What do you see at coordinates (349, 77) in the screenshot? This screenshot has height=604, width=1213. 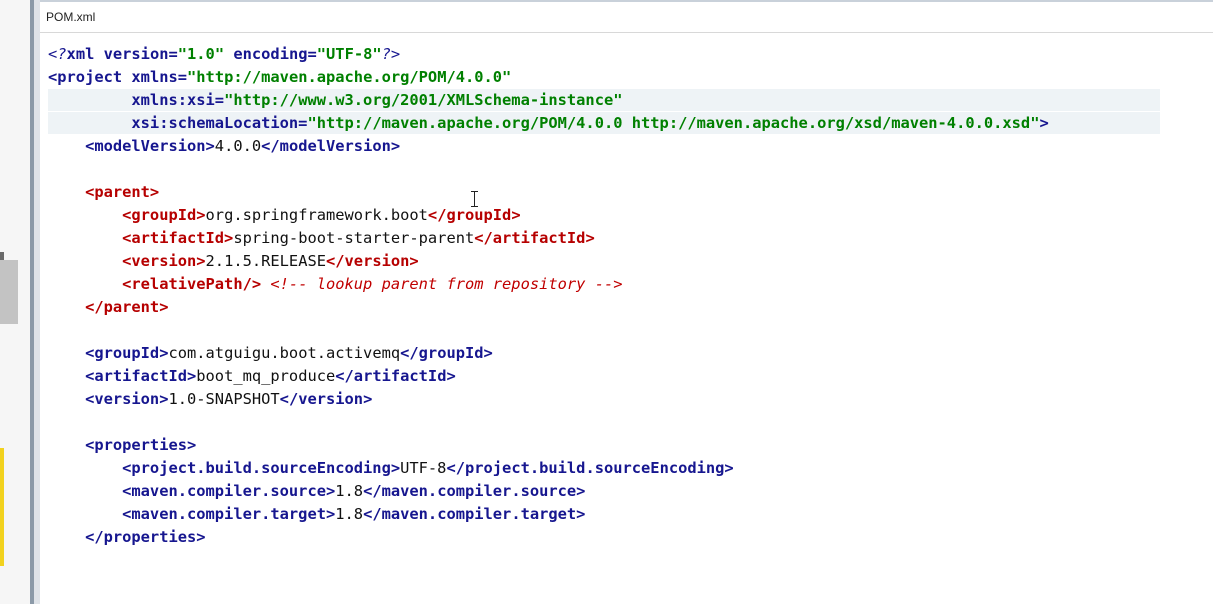 I see `code-token: "http://maven.apache.org/POM/4.0.0"` at bounding box center [349, 77].